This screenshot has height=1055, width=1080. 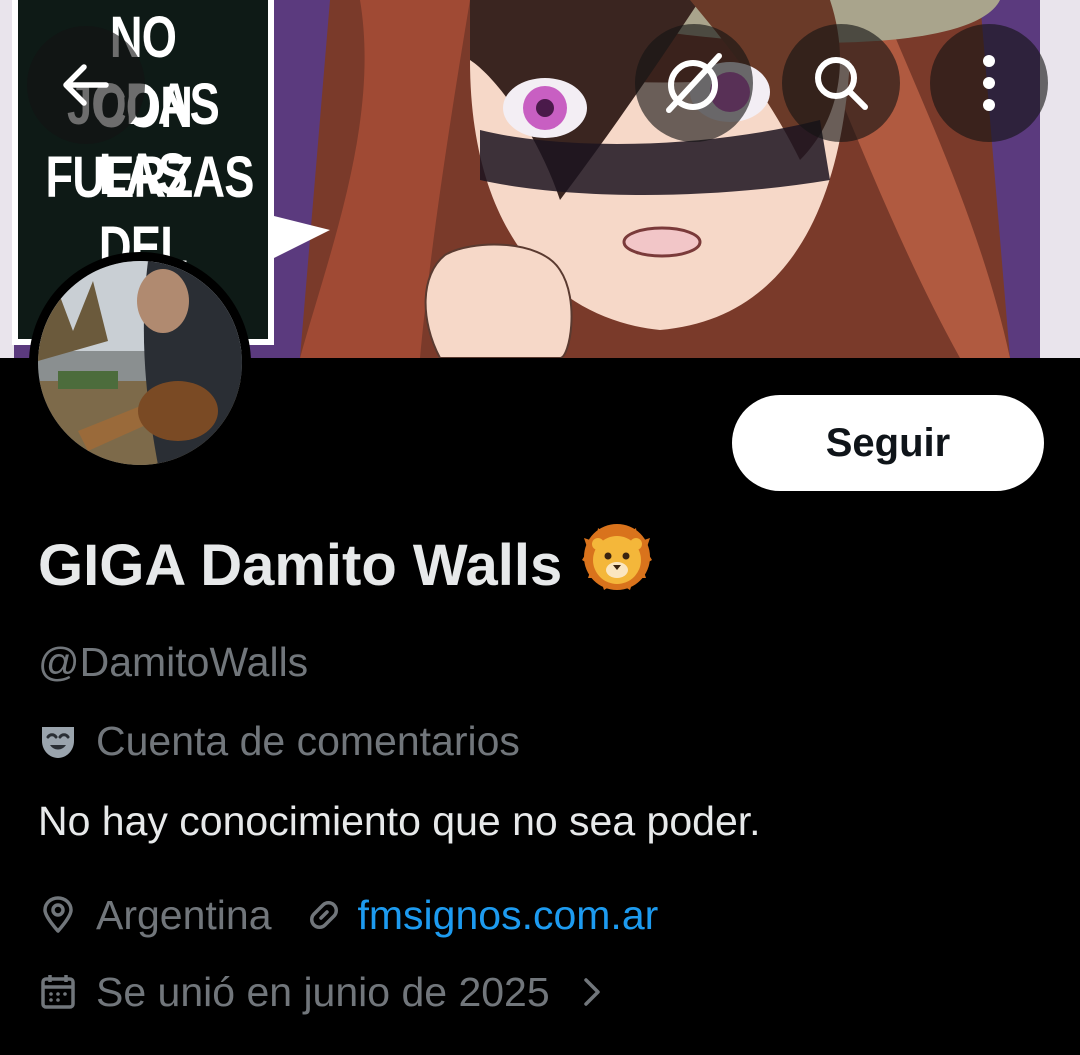 I want to click on more-options-button, so click(x=989, y=83).